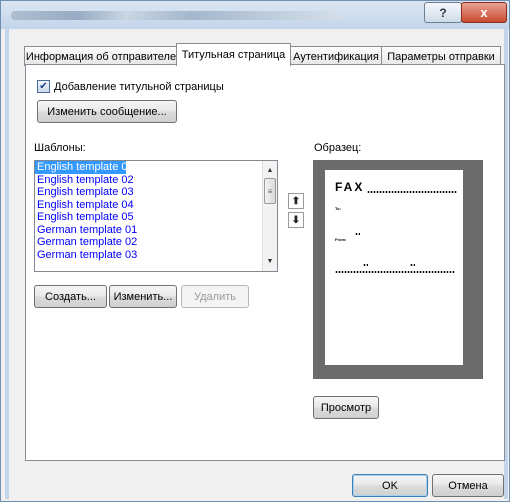 Image resolution: width=510 pixels, height=502 pixels. I want to click on list-item: English template 03, so click(156, 192).